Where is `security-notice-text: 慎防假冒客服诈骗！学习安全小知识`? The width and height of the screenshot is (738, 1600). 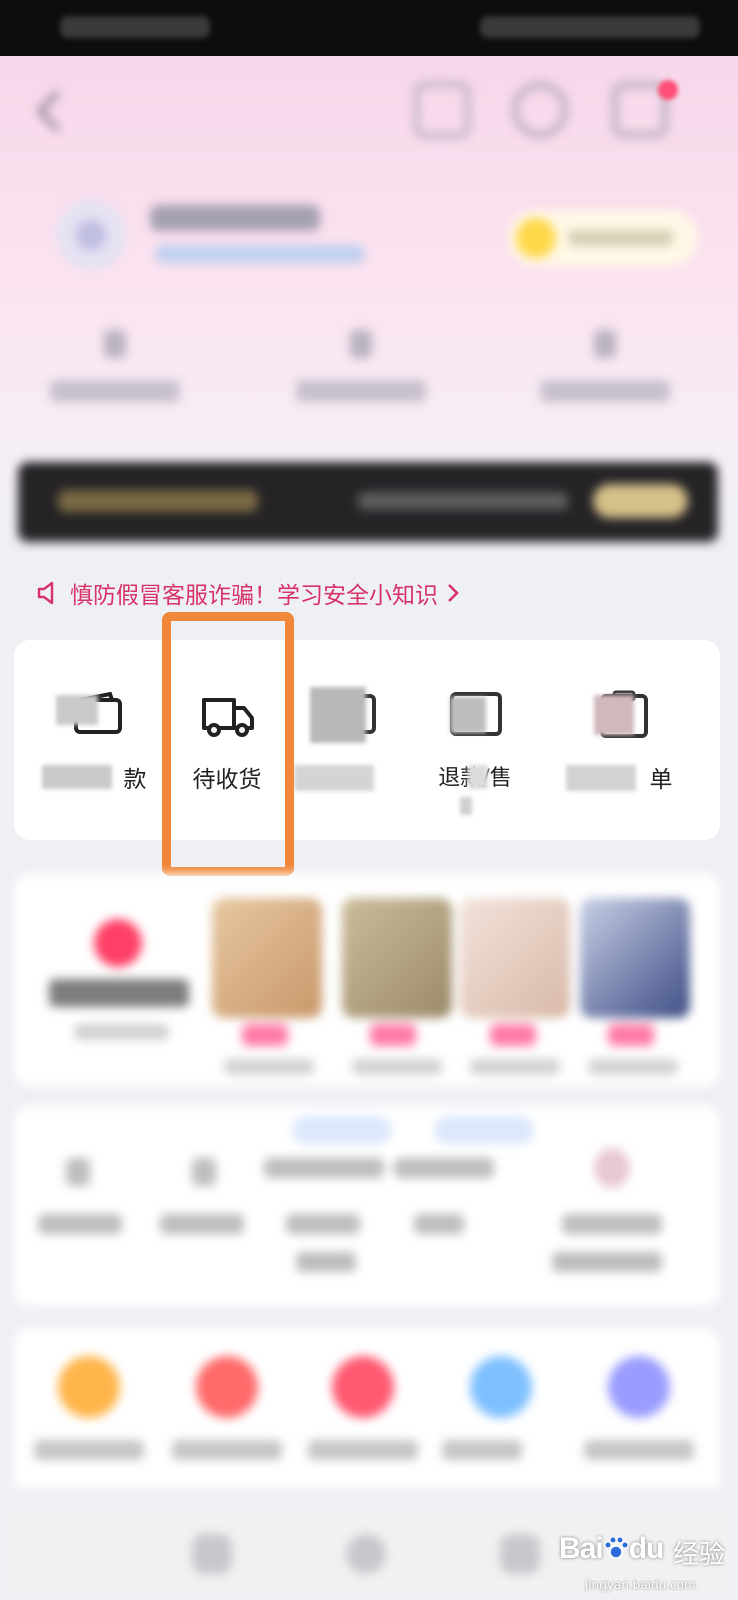
security-notice-text: 慎防假冒客服诈骗！学习安全小知识 is located at coordinates (254, 596).